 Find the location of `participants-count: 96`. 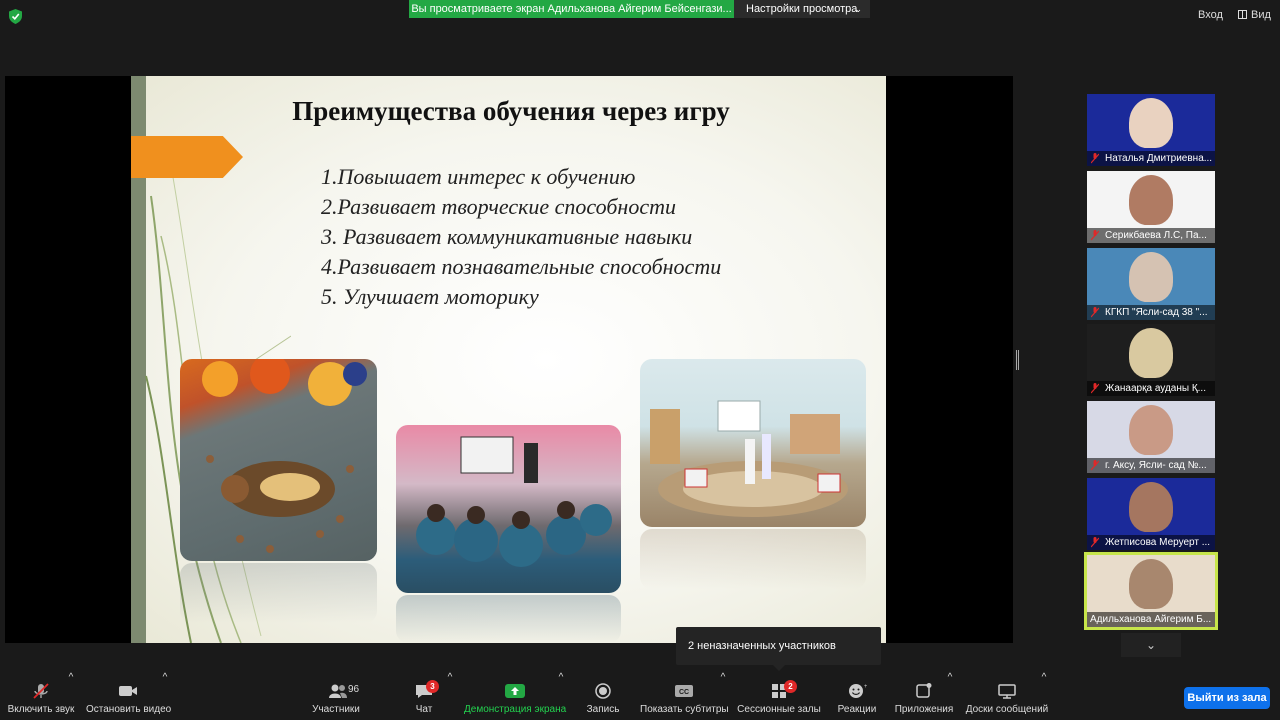

participants-count: 96 is located at coordinates (354, 689).